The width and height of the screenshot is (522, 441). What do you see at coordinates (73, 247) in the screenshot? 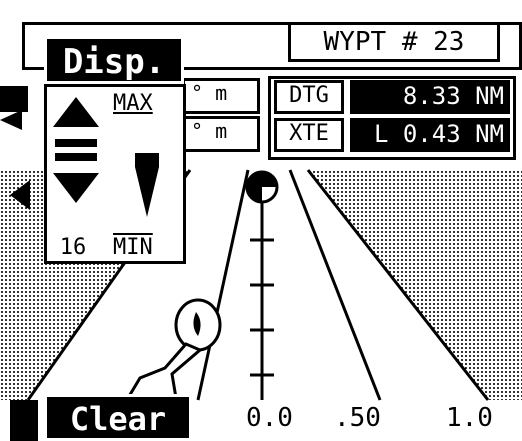
I see `sensitivity-level: 16` at bounding box center [73, 247].